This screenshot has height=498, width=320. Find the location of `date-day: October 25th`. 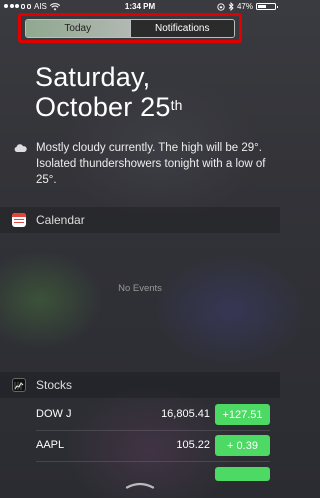

date-day: October 25th is located at coordinates (109, 107).